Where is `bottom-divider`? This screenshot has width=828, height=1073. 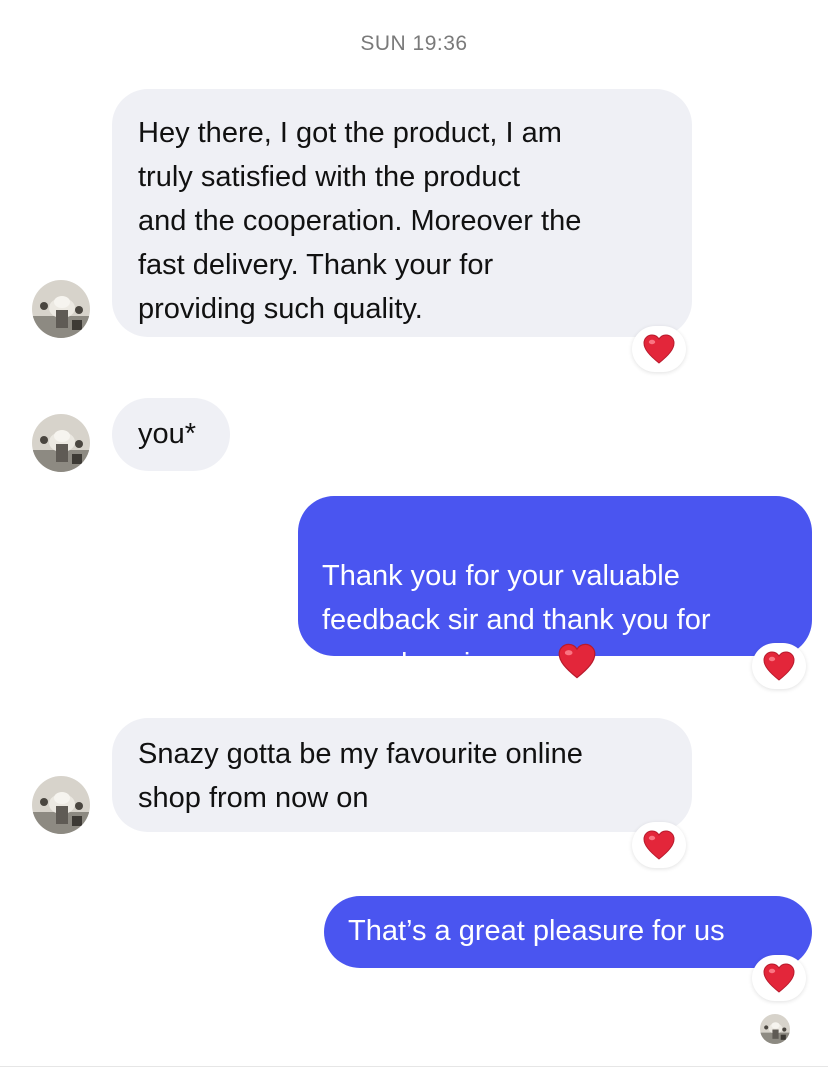
bottom-divider is located at coordinates (414, 1066).